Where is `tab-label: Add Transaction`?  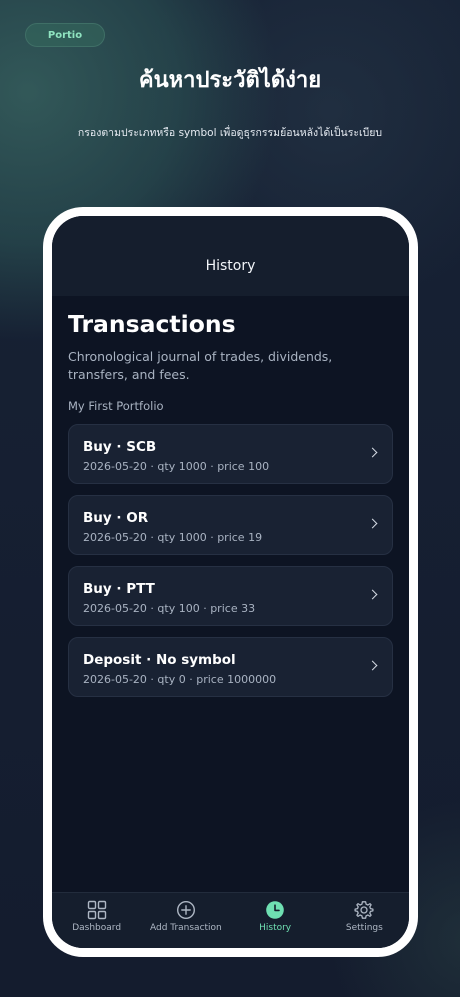 tab-label: Add Transaction is located at coordinates (185, 928).